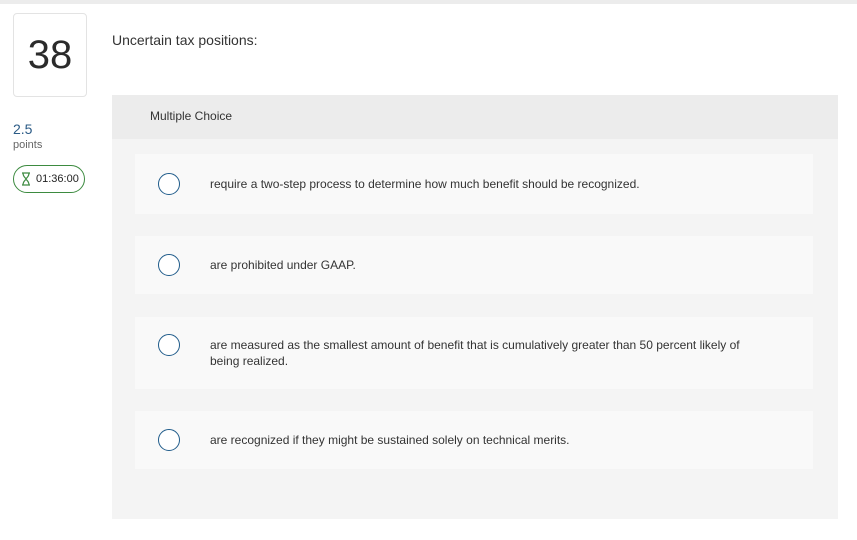 The height and width of the screenshot is (540, 857). I want to click on question-text: Uncertain tax positions:, so click(185, 40).